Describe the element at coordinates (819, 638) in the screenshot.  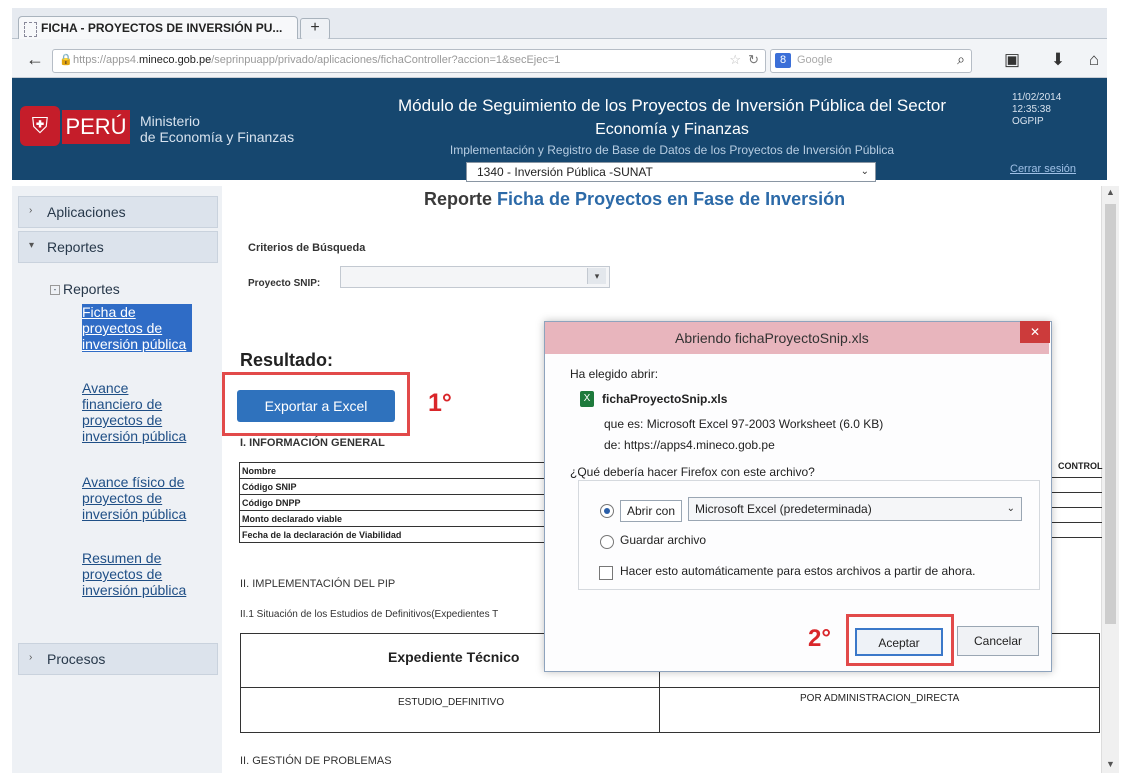
I see `step2-label: 2°` at that location.